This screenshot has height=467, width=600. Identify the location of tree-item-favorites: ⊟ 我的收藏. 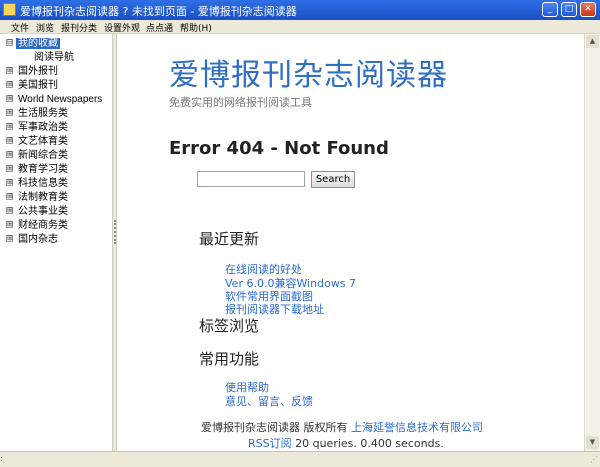
(33, 43).